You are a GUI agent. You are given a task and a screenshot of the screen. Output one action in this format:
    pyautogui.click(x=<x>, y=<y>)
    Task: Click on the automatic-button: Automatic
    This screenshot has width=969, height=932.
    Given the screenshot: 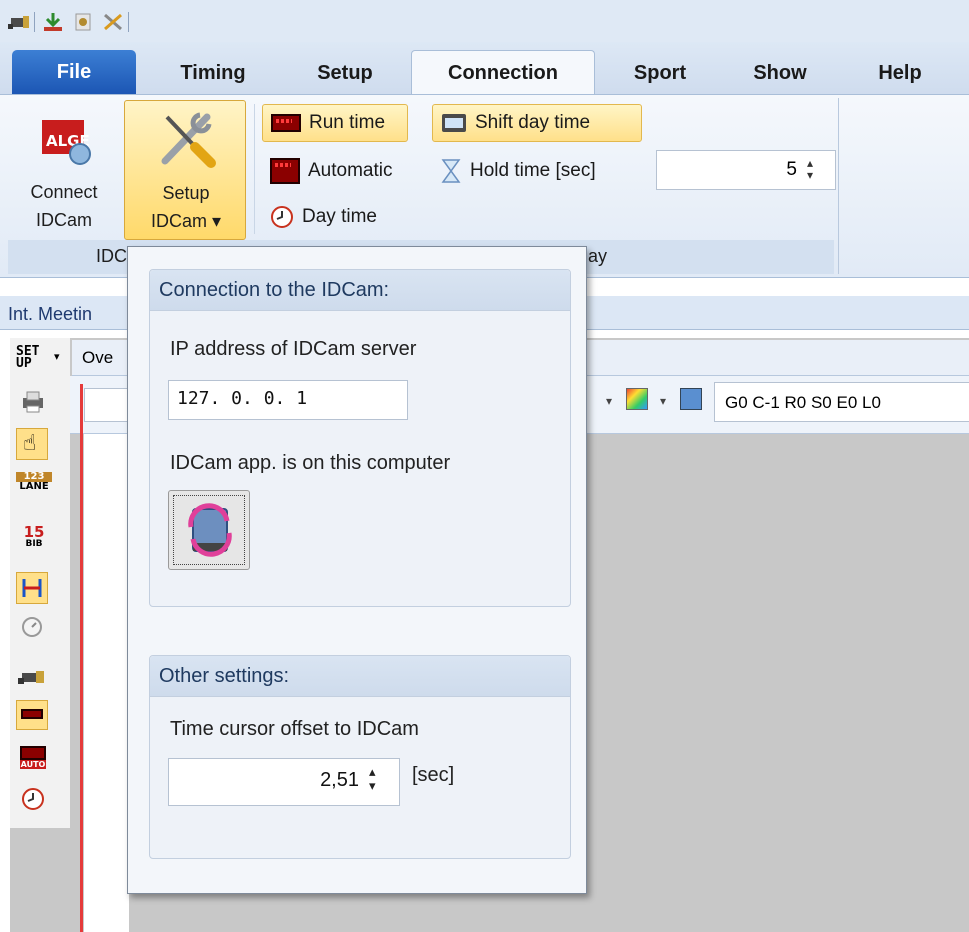 What is the action you would take?
    pyautogui.click(x=342, y=171)
    